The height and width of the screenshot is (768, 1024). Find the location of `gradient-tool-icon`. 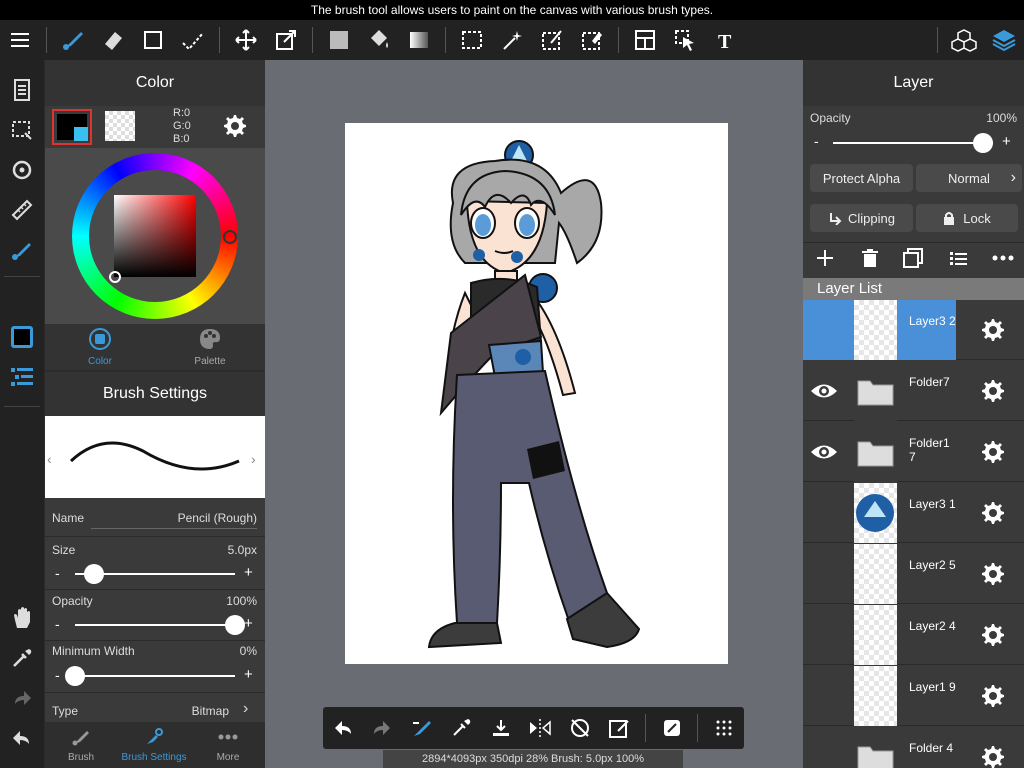

gradient-tool-icon is located at coordinates (419, 40).